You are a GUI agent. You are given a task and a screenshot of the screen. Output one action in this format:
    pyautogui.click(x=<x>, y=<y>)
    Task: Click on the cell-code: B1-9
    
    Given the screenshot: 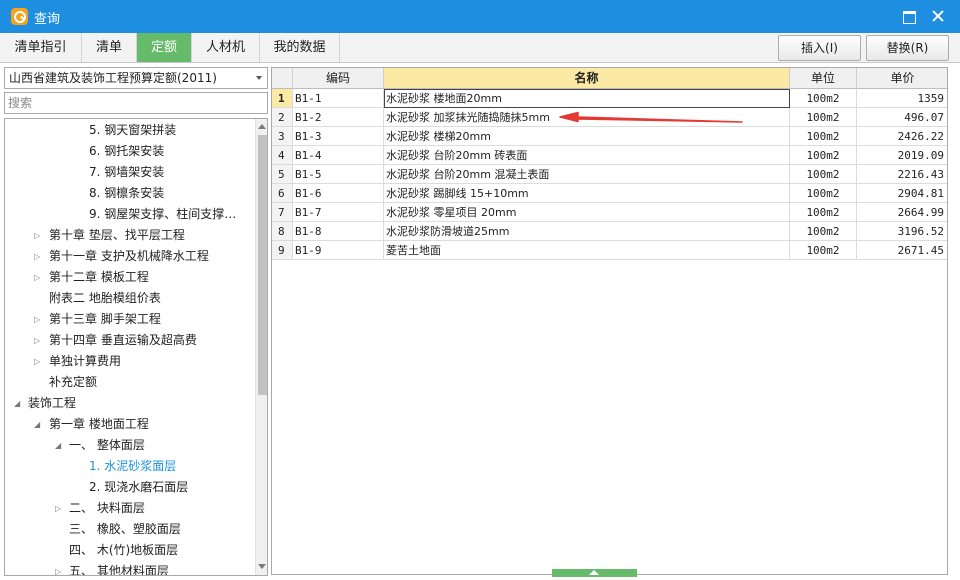 What is the action you would take?
    pyautogui.click(x=338, y=250)
    